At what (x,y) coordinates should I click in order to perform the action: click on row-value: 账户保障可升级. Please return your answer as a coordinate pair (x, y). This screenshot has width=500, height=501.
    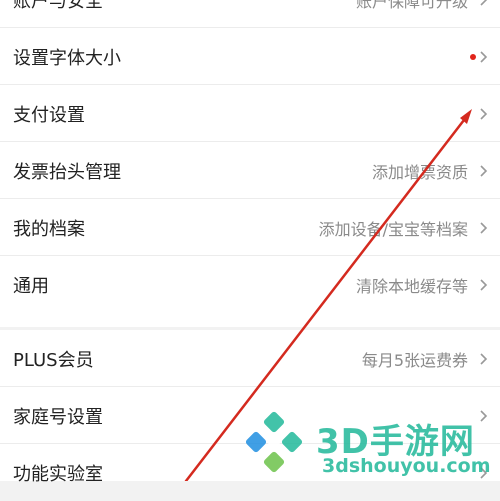
    Looking at the image, I should click on (411, 5).